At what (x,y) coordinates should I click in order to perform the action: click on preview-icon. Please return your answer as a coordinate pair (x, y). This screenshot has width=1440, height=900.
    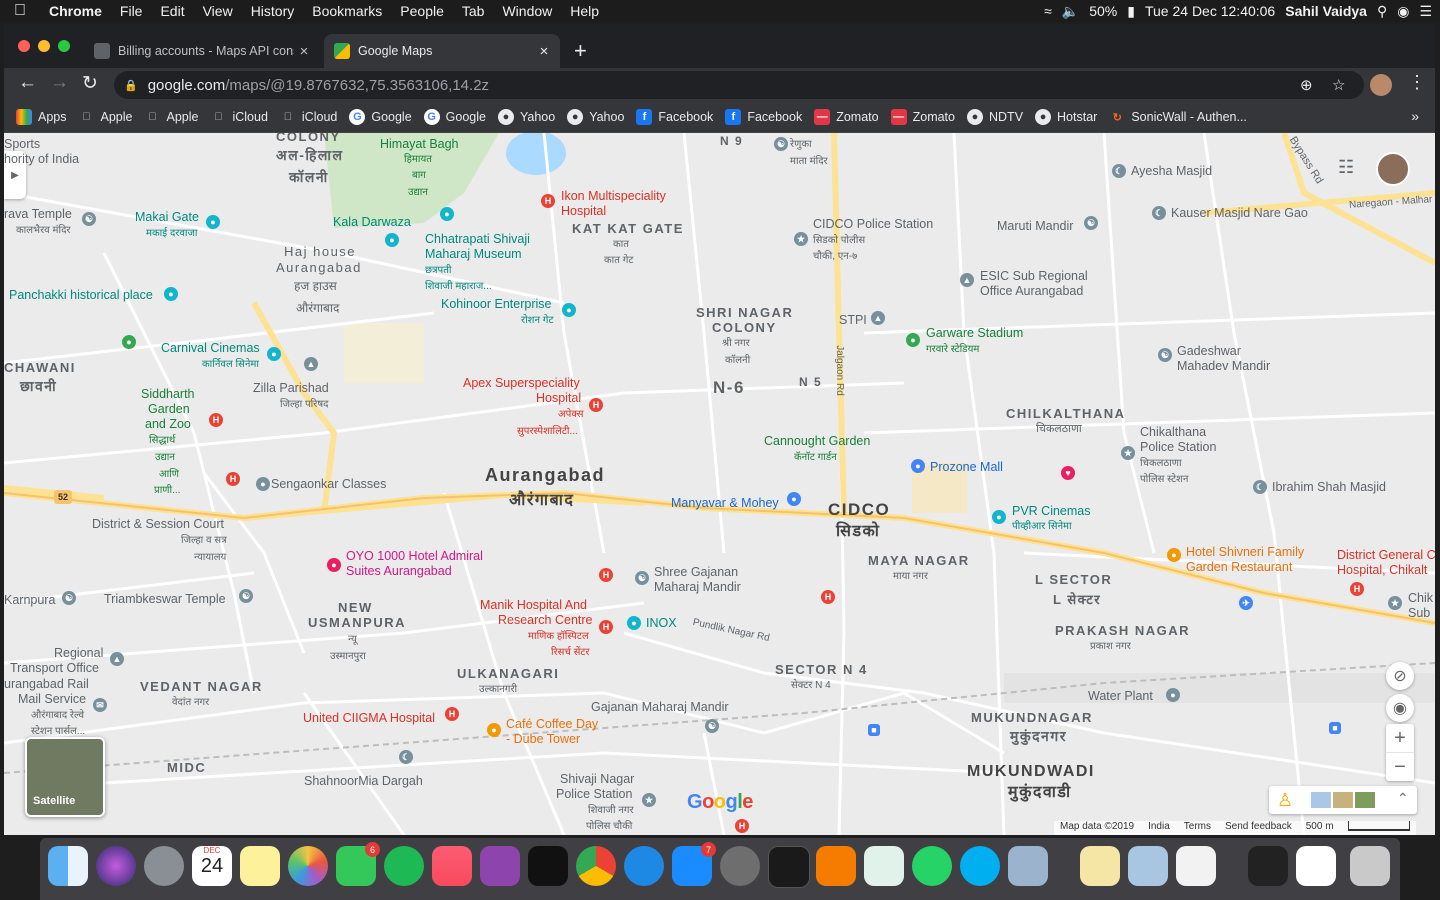
    Looking at the image, I should click on (1028, 866).